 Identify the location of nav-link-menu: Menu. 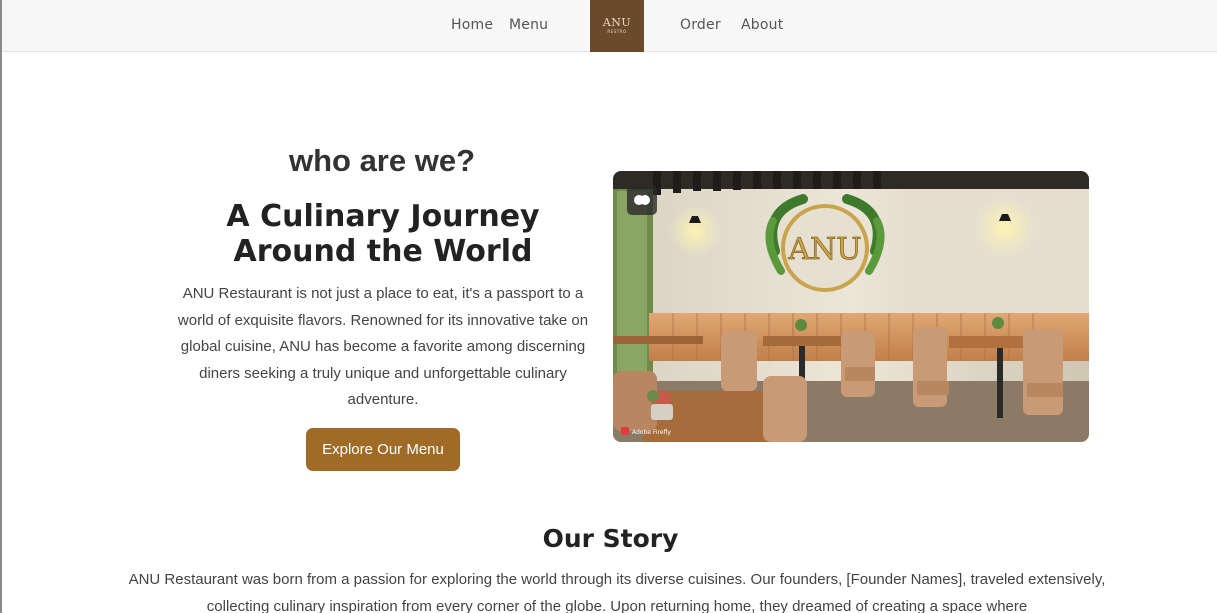
(528, 25).